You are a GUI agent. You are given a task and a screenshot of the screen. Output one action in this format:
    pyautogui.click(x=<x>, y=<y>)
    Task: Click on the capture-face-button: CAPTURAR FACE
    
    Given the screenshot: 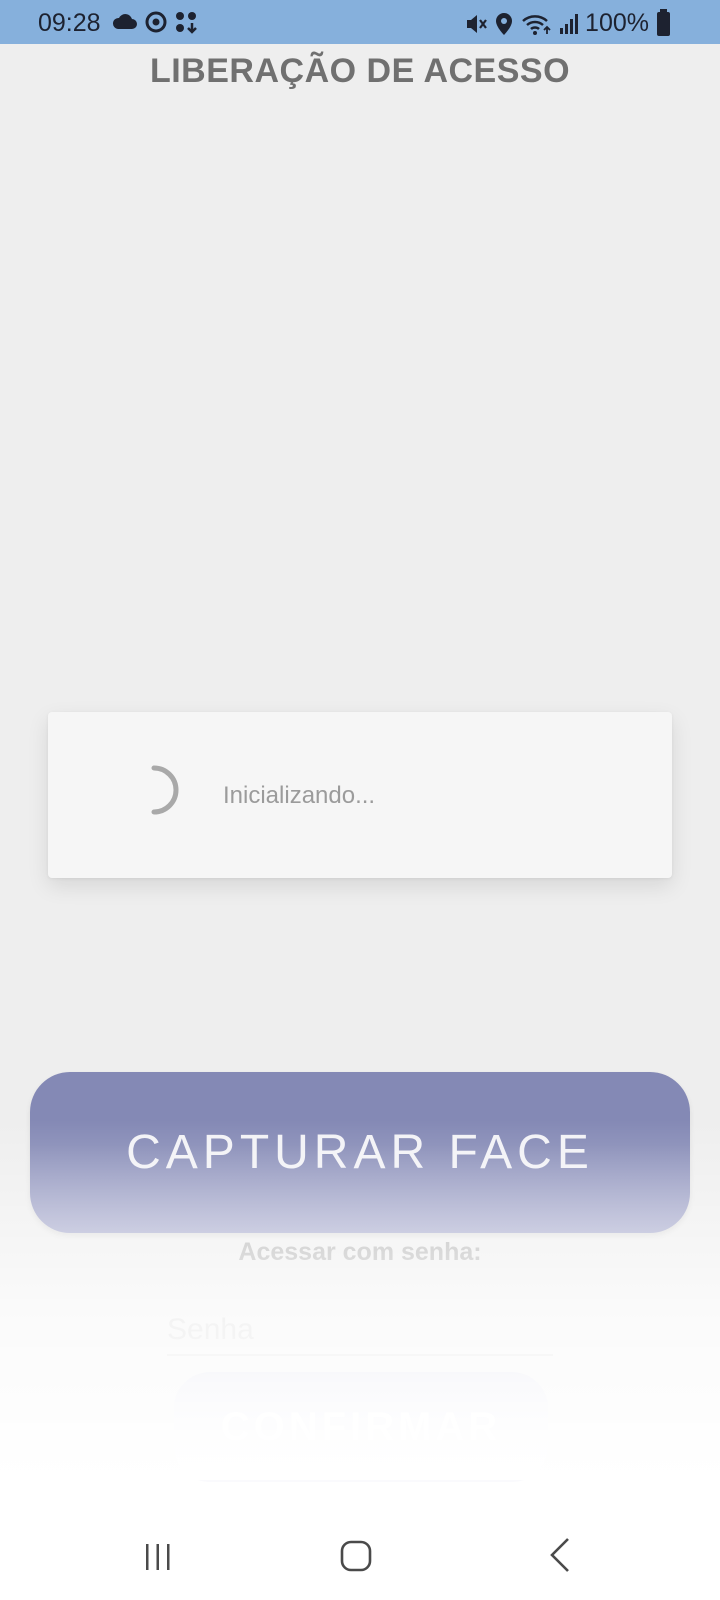 What is the action you would take?
    pyautogui.click(x=360, y=1152)
    